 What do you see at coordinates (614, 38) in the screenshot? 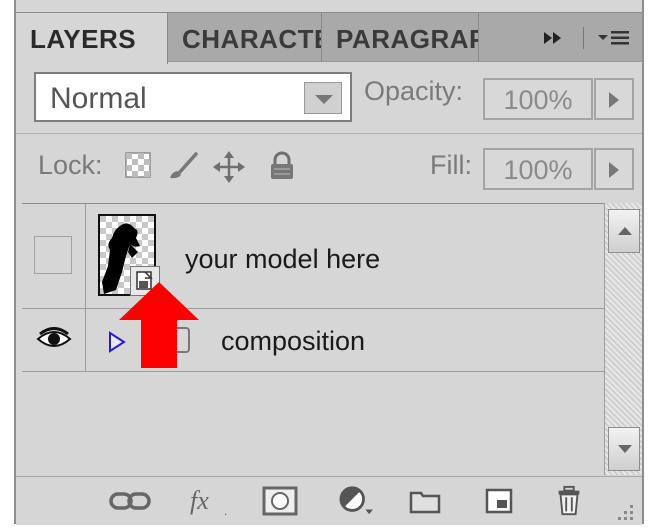
I see `panel-menu-icon` at bounding box center [614, 38].